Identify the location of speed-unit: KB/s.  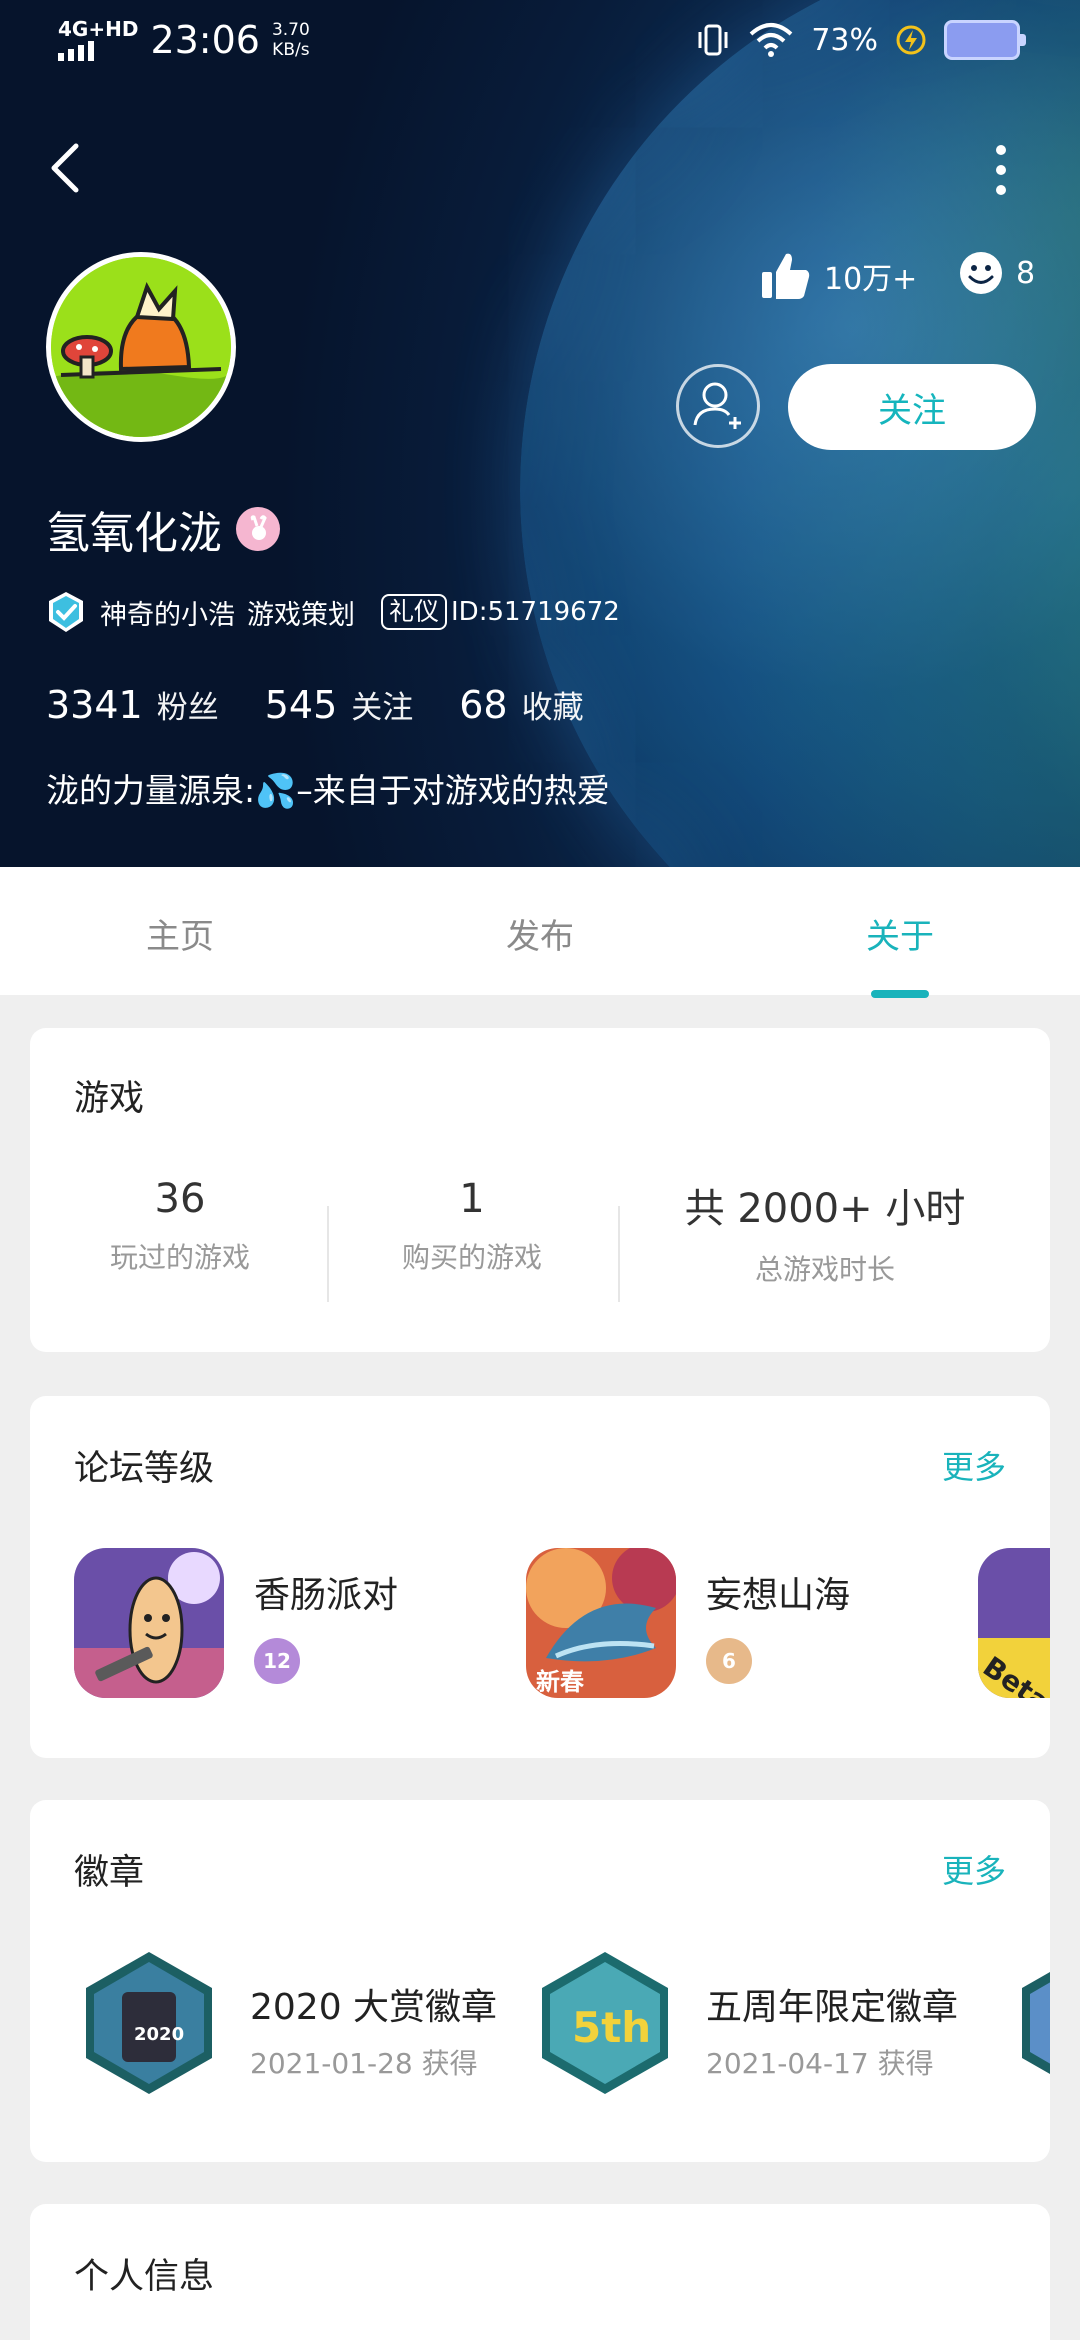
(291, 50).